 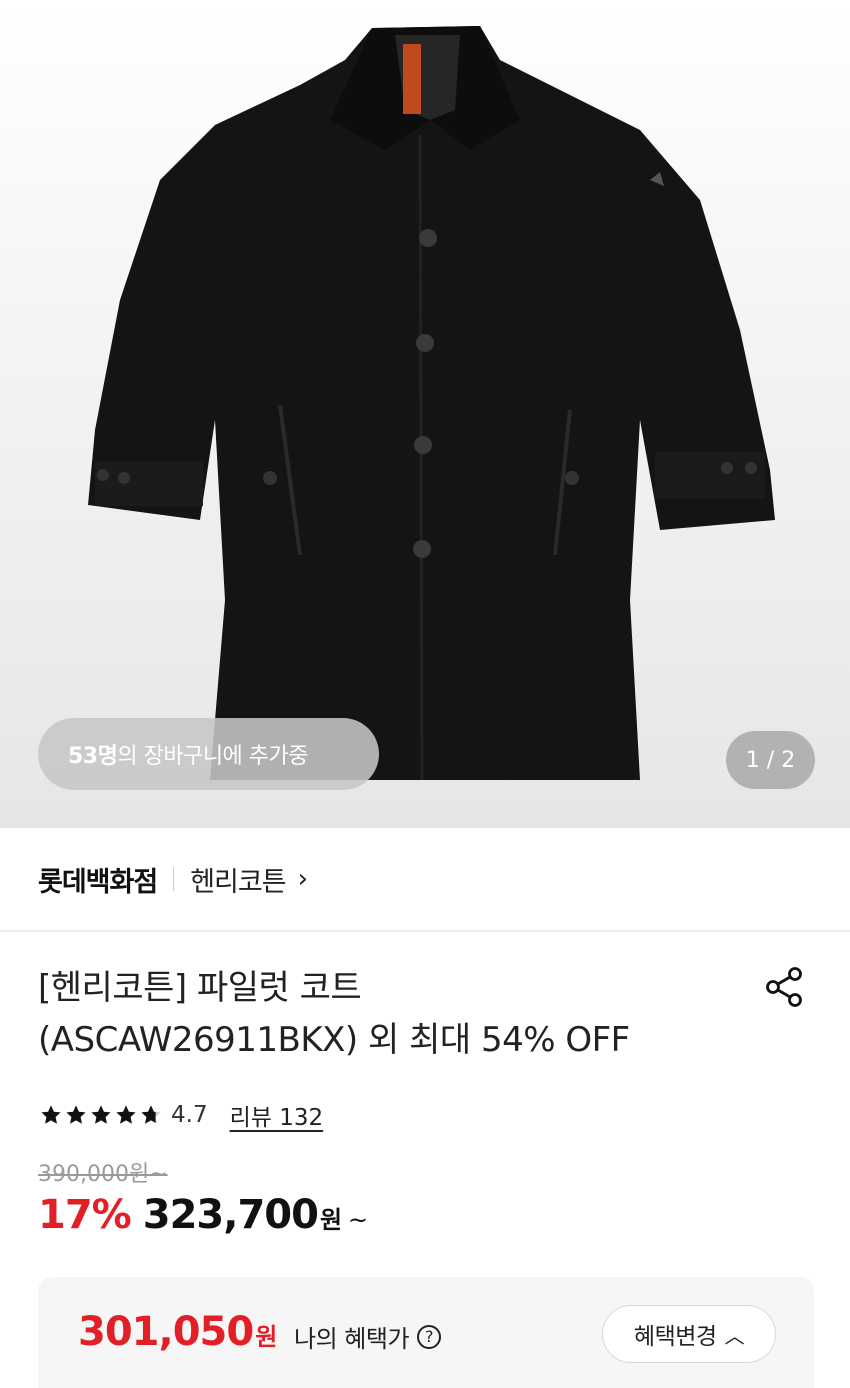 I want to click on benefit-price: 301,050 원, so click(x=177, y=1332).